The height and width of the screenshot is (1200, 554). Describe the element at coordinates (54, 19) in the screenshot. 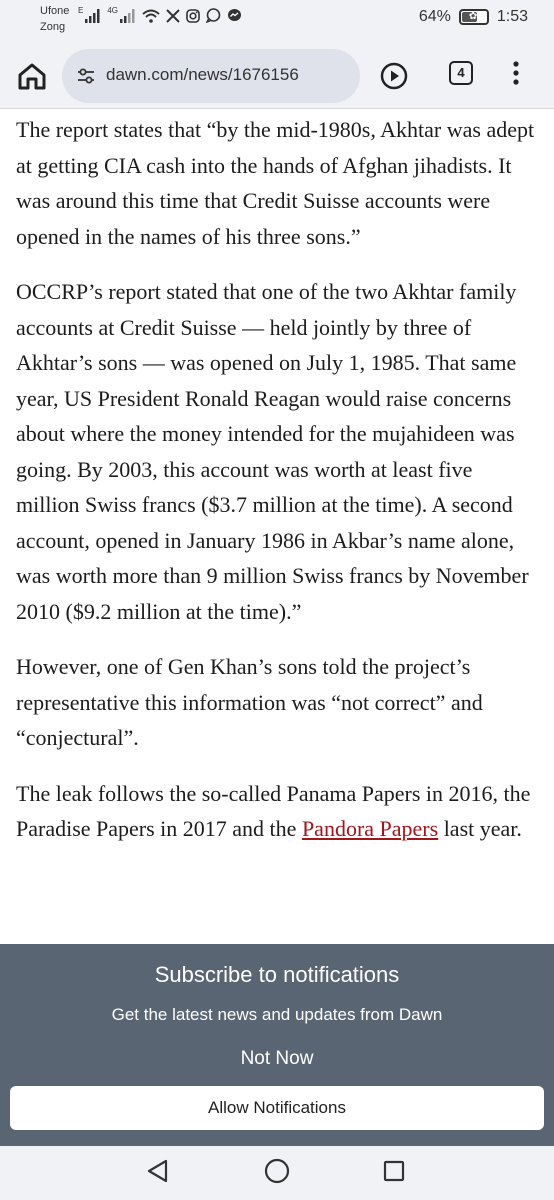

I see `carrier-names: Ufone Zong` at that location.